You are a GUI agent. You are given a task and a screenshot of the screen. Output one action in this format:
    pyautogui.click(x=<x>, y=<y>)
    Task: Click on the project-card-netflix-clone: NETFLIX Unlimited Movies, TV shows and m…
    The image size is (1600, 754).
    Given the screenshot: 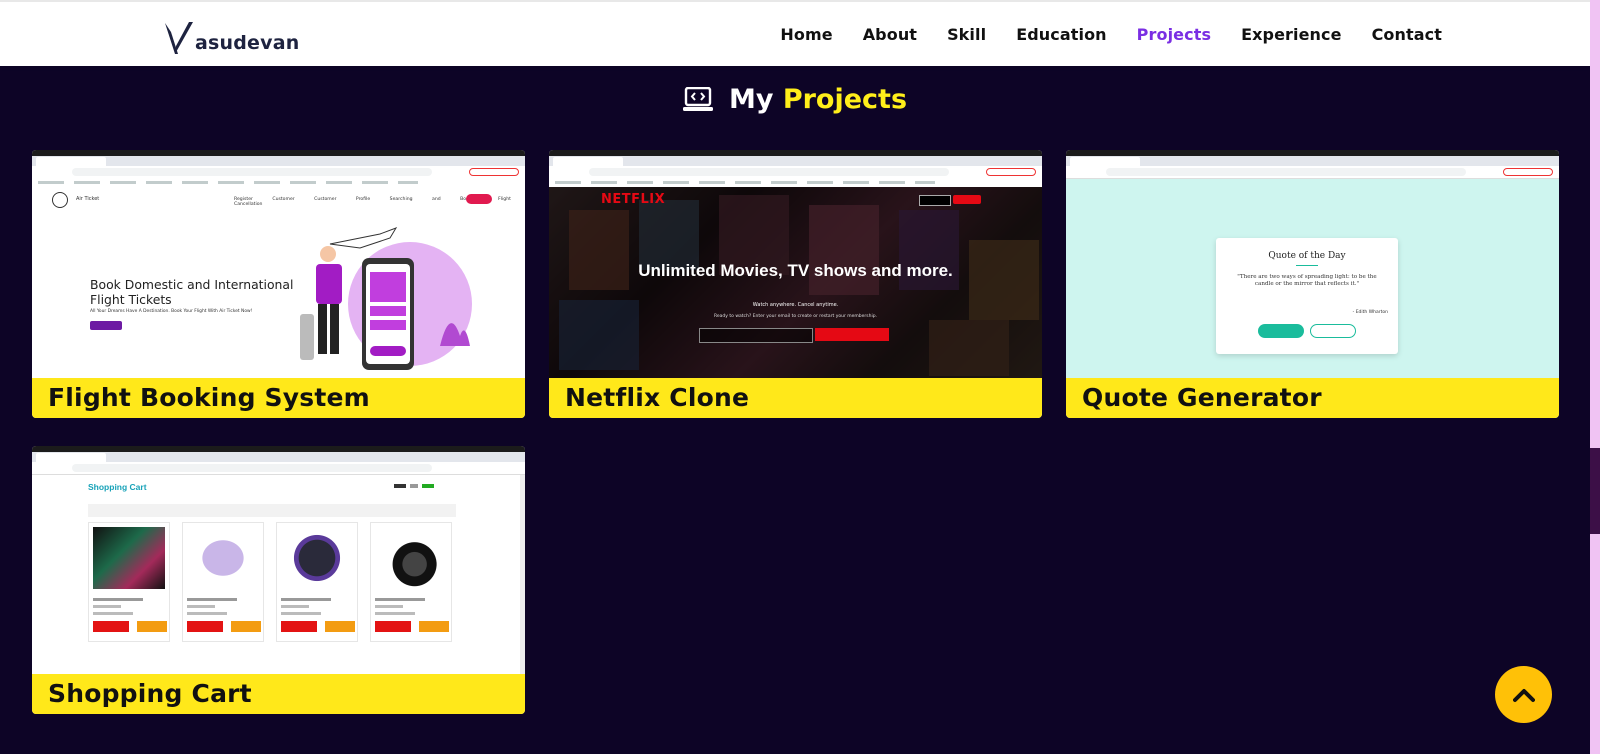 What is the action you would take?
    pyautogui.click(x=795, y=284)
    